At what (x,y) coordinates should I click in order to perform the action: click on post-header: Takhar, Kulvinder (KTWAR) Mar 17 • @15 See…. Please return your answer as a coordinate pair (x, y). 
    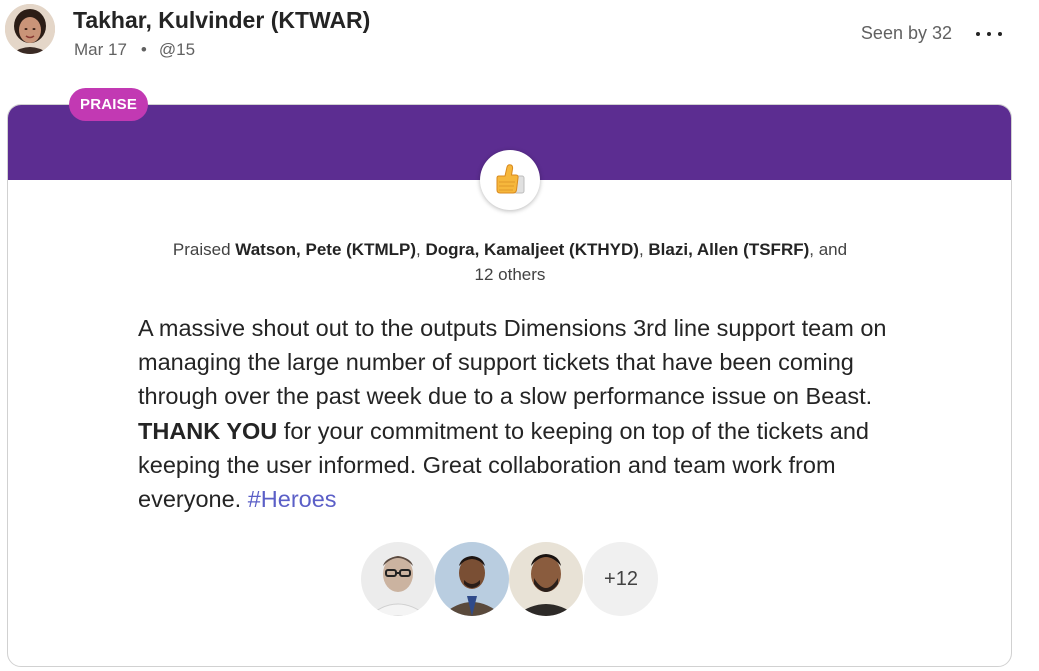
    Looking at the image, I should click on (519, 35).